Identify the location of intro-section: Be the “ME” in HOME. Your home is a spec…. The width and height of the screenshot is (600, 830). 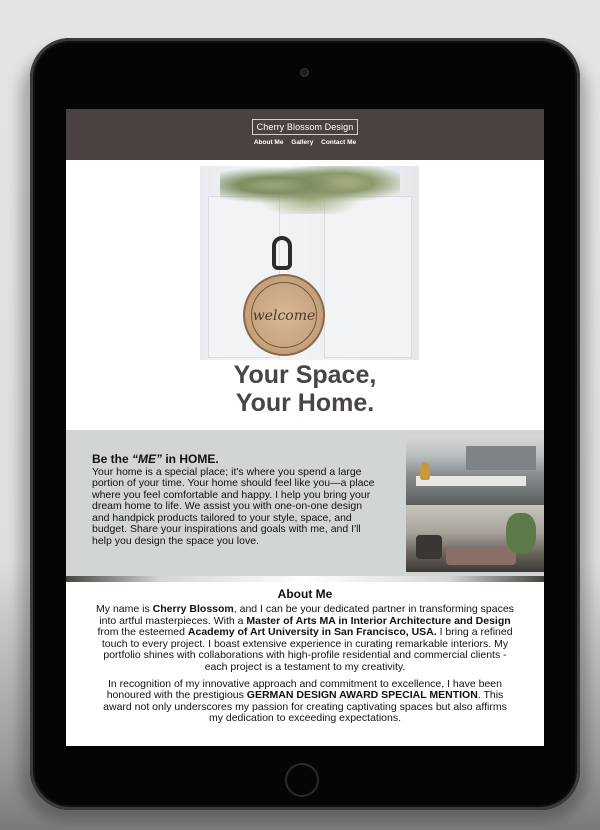
(305, 504).